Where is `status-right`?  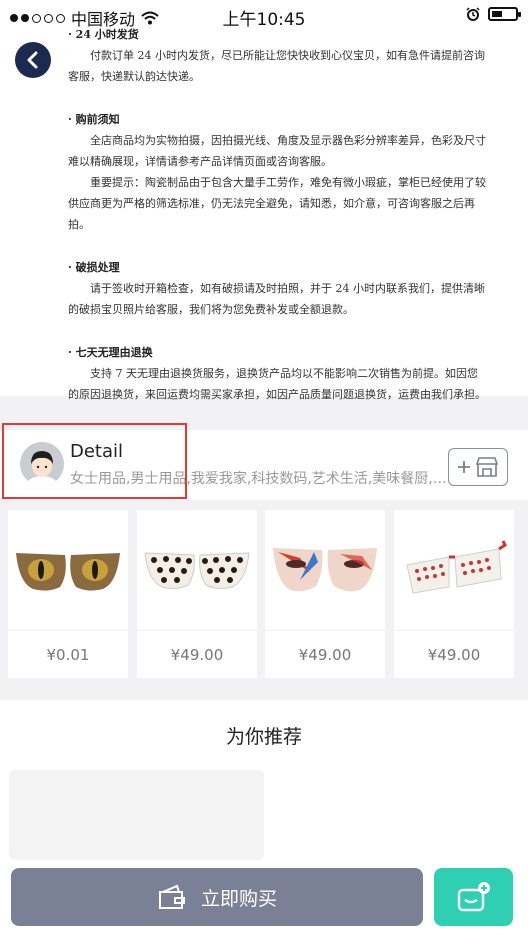
status-right is located at coordinates (493, 14).